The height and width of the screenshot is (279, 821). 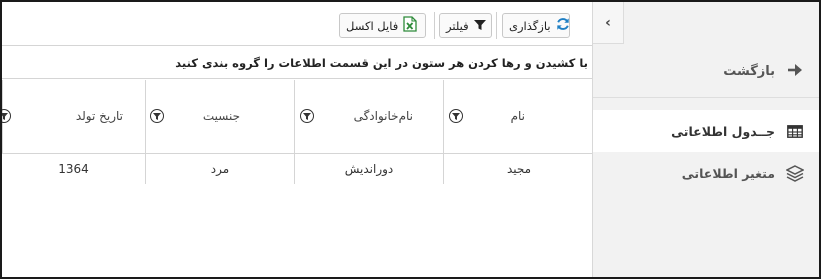 I want to click on excel-export-button: فایل اکسل, so click(x=382, y=25).